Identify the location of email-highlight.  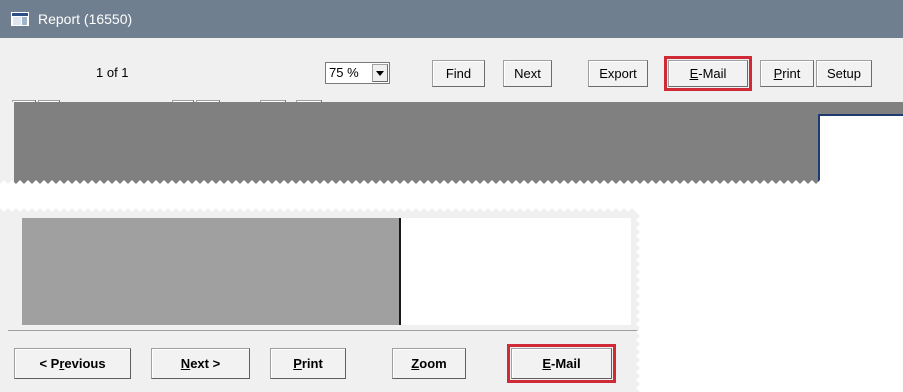
(708, 73).